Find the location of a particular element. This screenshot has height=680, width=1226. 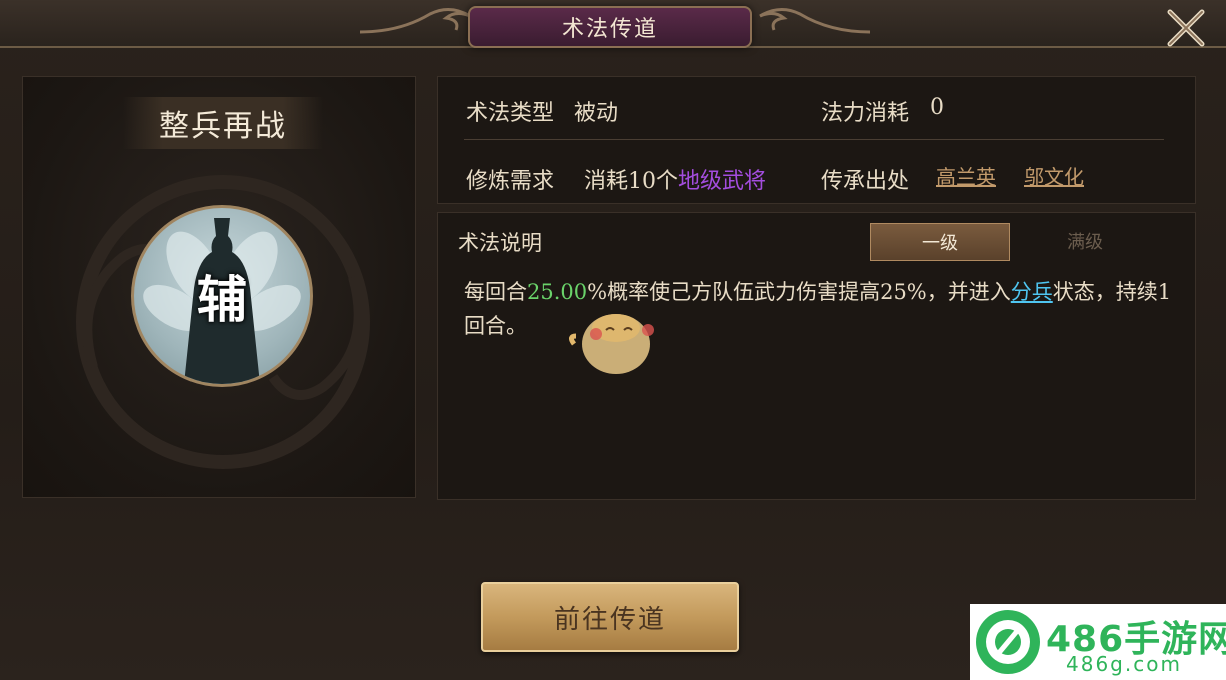

status-link-fenbing: 分兵 is located at coordinates (1032, 292).